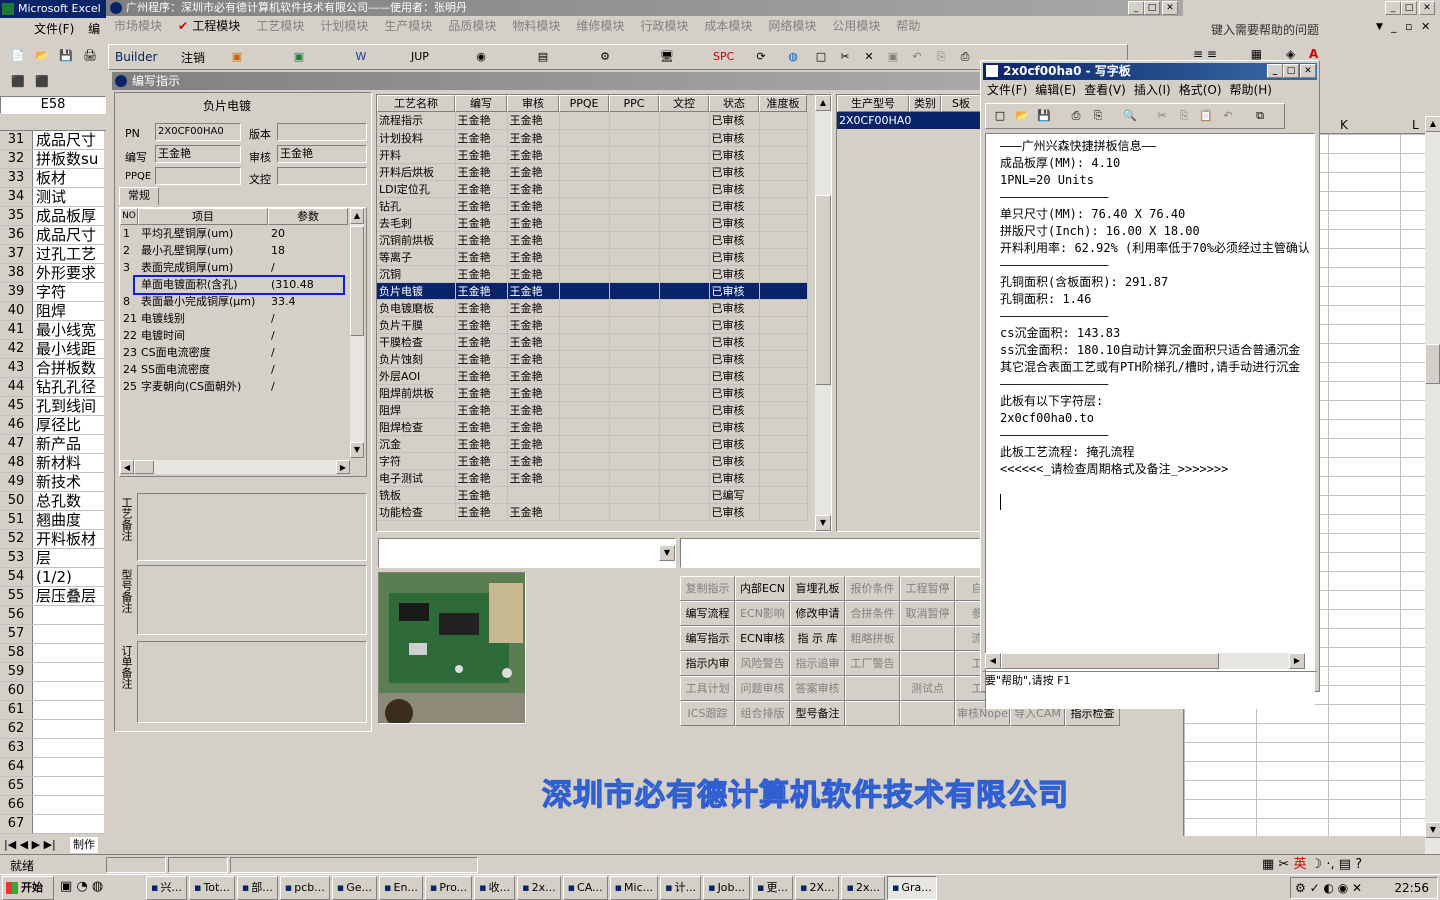  What do you see at coordinates (965, 57) in the screenshot?
I see `print-icon: ⎙` at bounding box center [965, 57].